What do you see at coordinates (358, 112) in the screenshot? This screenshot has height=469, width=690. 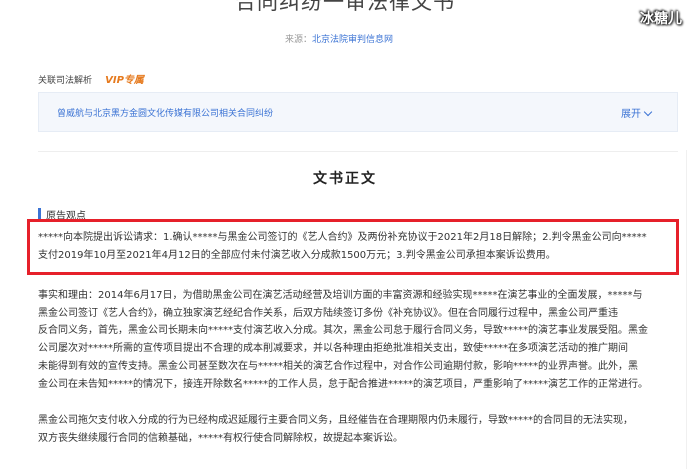 I see `related-analysis-box: 曾威航与北京黑方金圆文化传媒有限公司相关合同纠纷 展开` at bounding box center [358, 112].